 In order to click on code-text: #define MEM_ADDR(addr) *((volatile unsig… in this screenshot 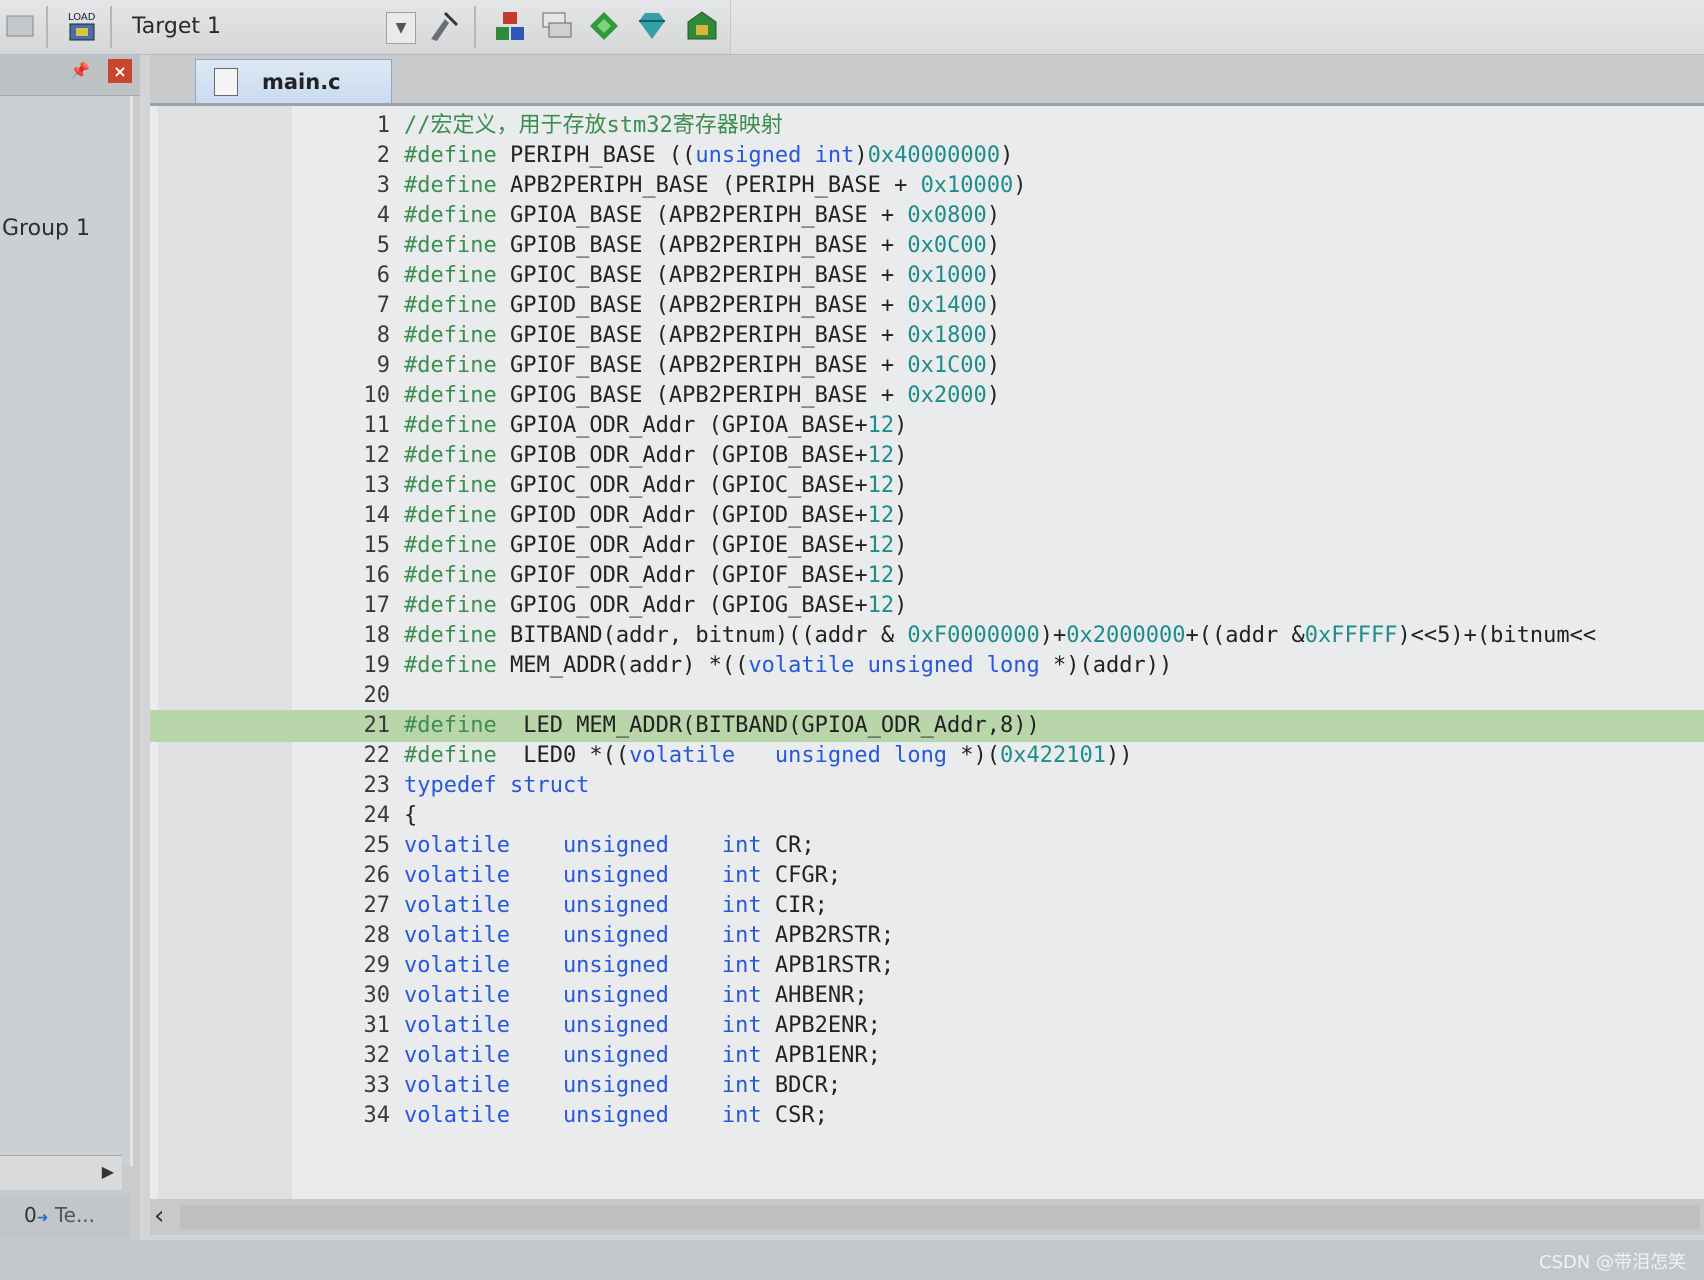, I will do `click(788, 666)`.